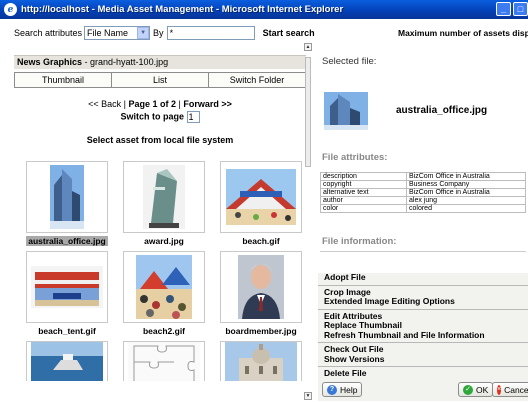 Image resolution: width=528 pixels, height=402 pixels. Describe the element at coordinates (308, 396) in the screenshot. I see `scroll-down-icon: ▼` at that location.